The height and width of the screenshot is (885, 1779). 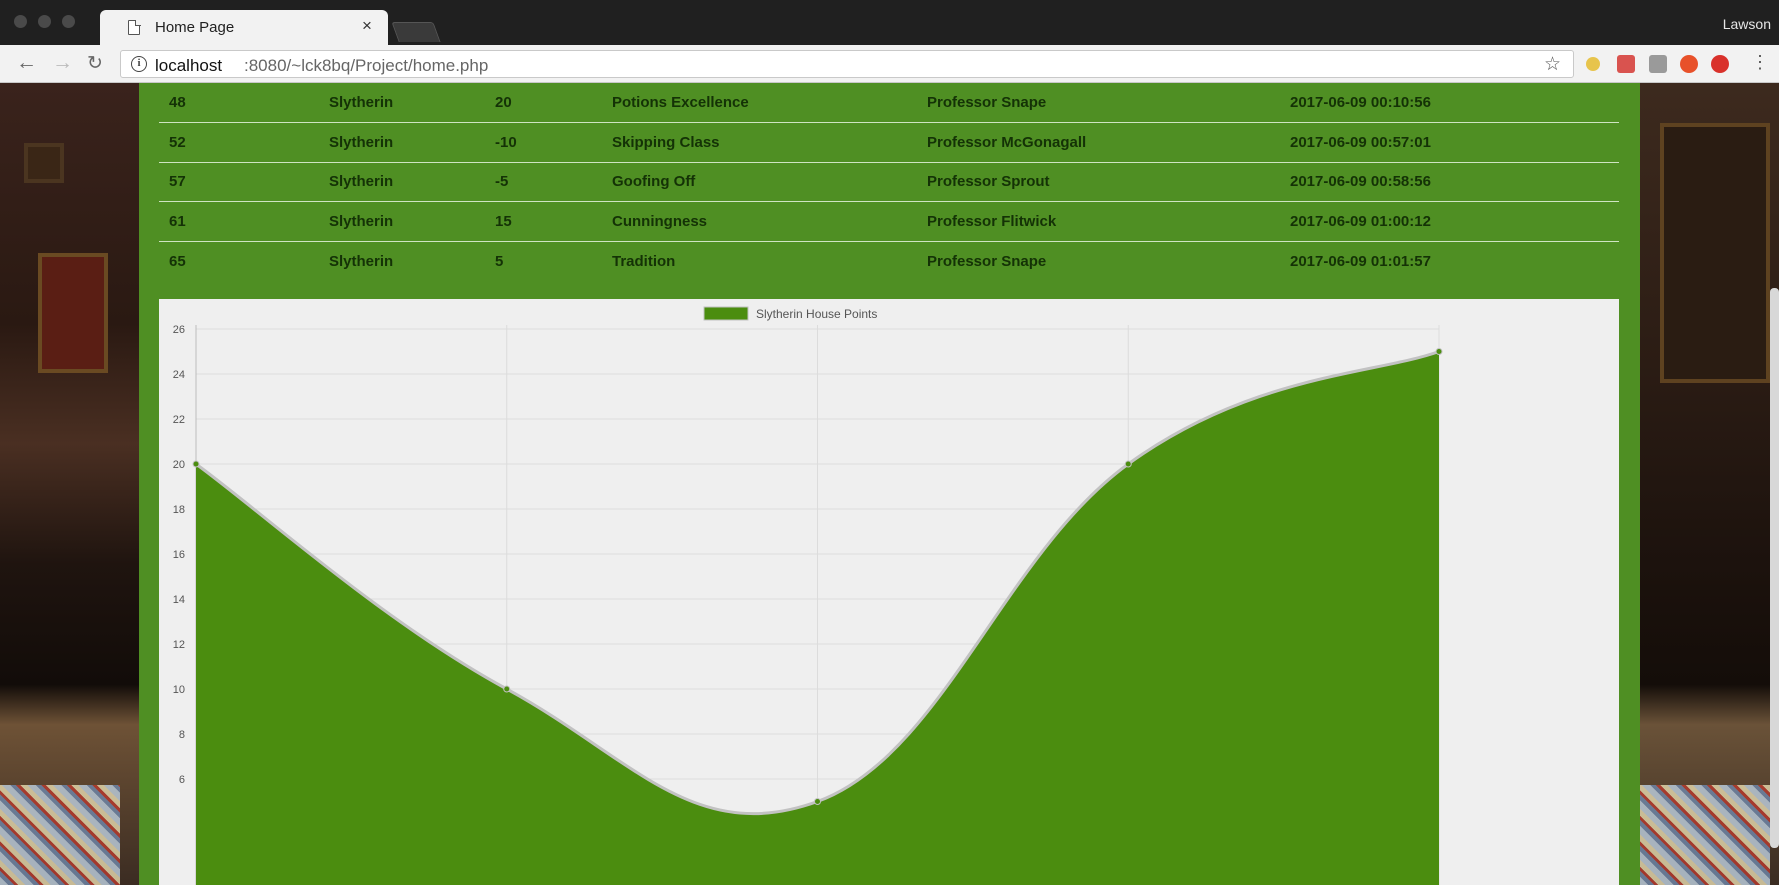 I want to click on table-cell: Professor Flitwick, so click(x=1108, y=221).